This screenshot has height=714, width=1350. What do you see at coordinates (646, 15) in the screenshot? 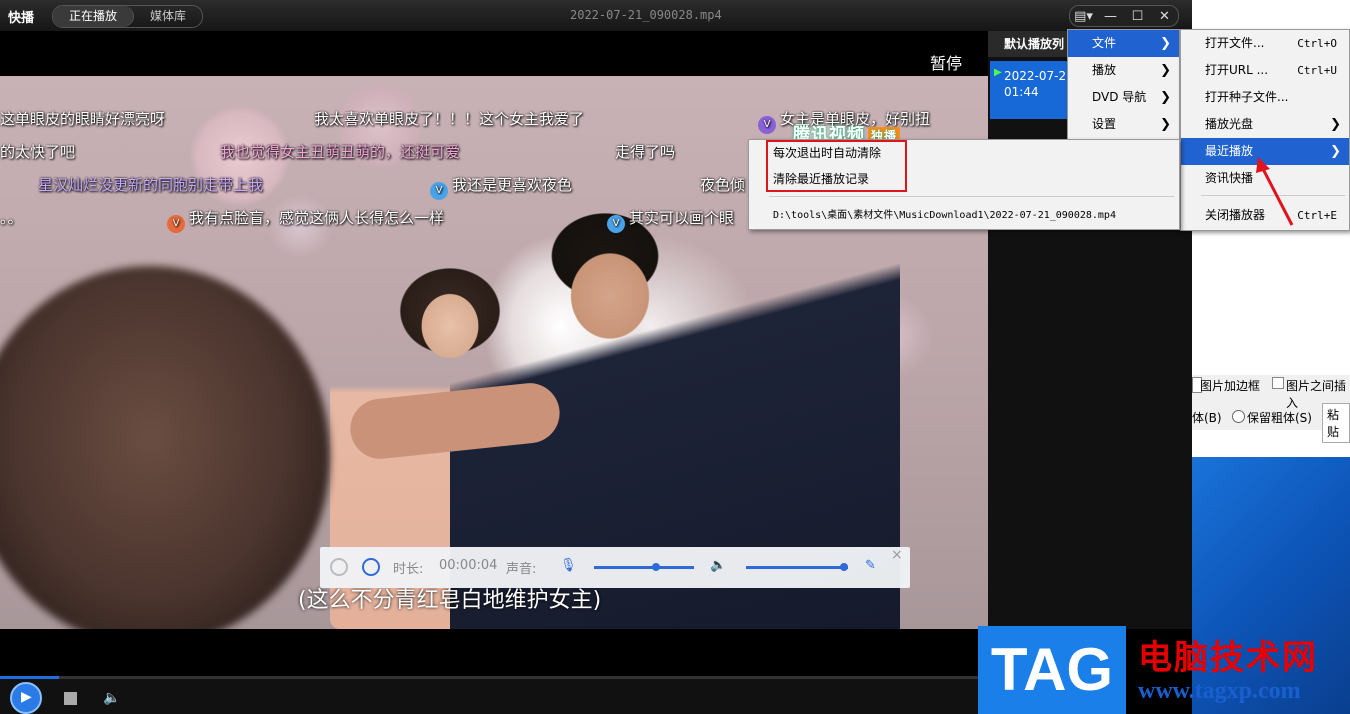
I see `window-title: 2022-07-21_090028.mp4` at bounding box center [646, 15].